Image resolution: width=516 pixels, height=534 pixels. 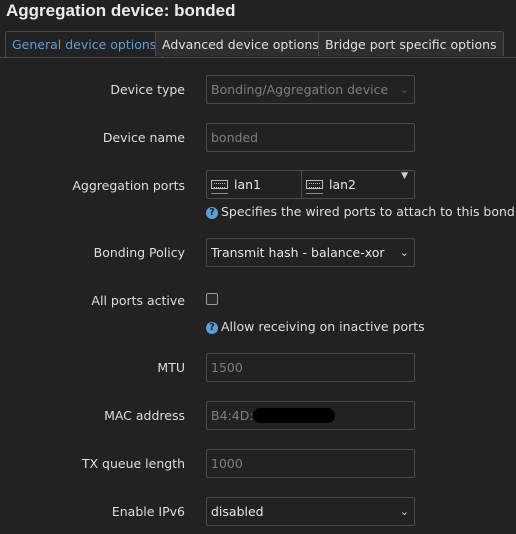 I want to click on bonding-policy-select: Transmit hash - balance-xor ⌄, so click(x=310, y=252).